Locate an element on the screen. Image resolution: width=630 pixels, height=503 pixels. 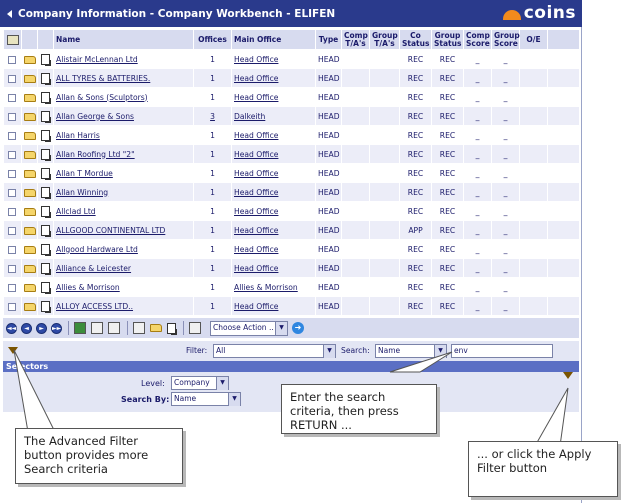
select-all-header is located at coordinates (12, 39).